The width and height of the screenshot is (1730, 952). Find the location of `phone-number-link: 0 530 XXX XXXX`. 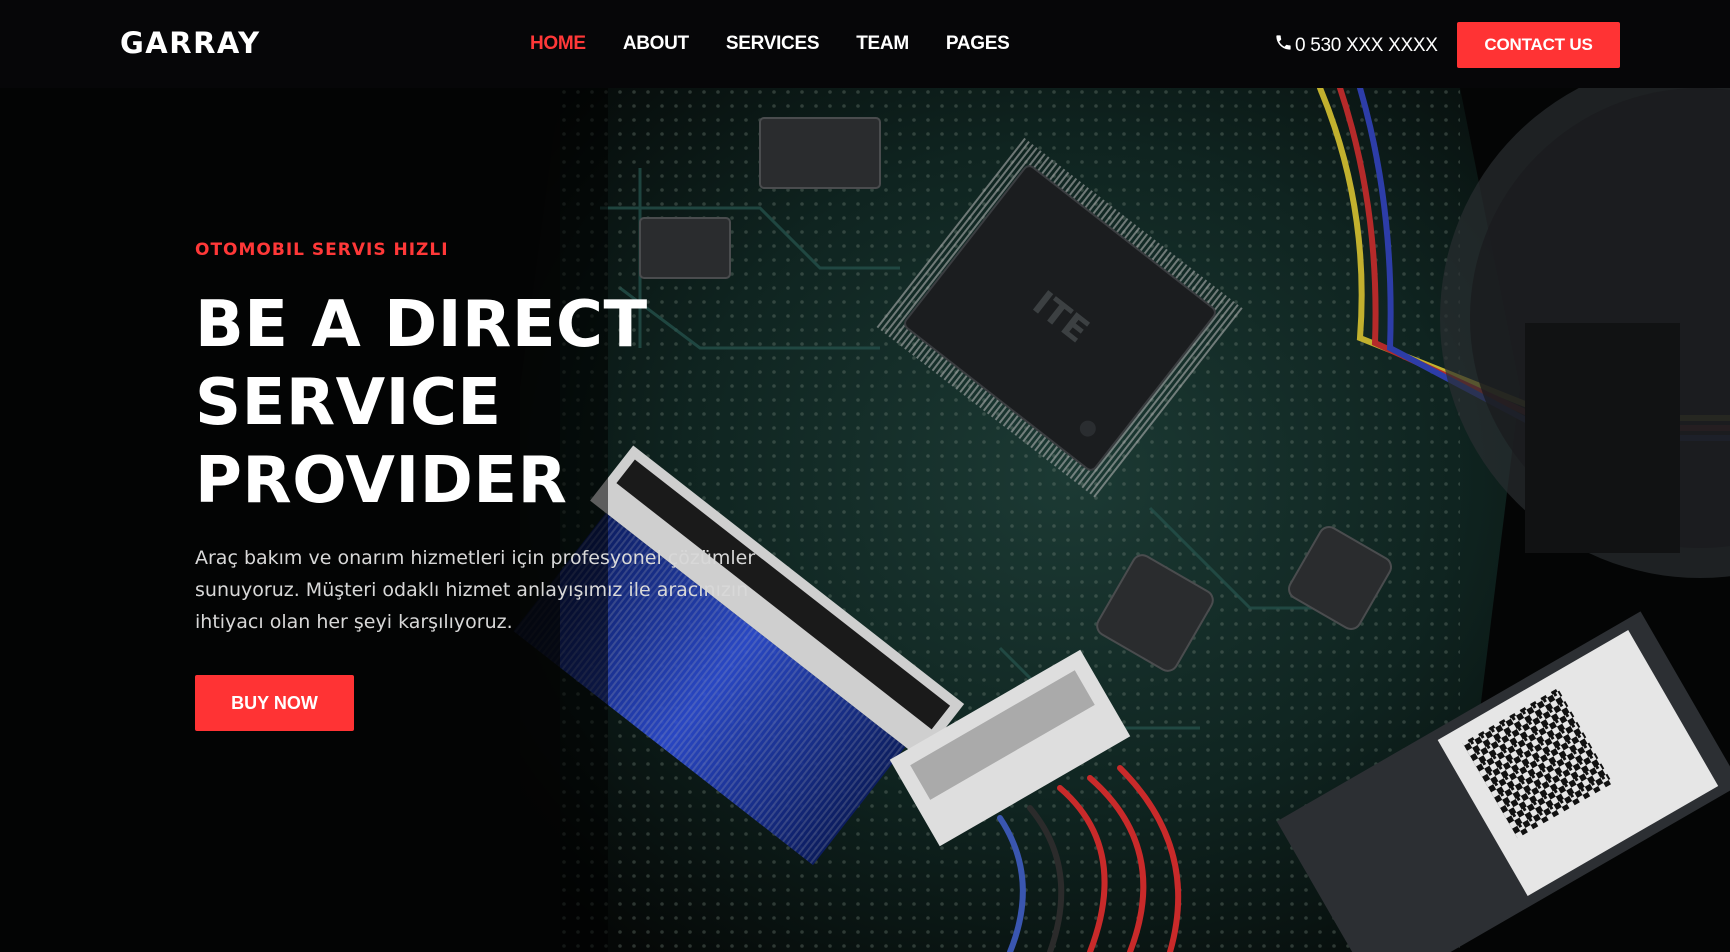

phone-number-link: 0 530 XXX XXXX is located at coordinates (1356, 45).